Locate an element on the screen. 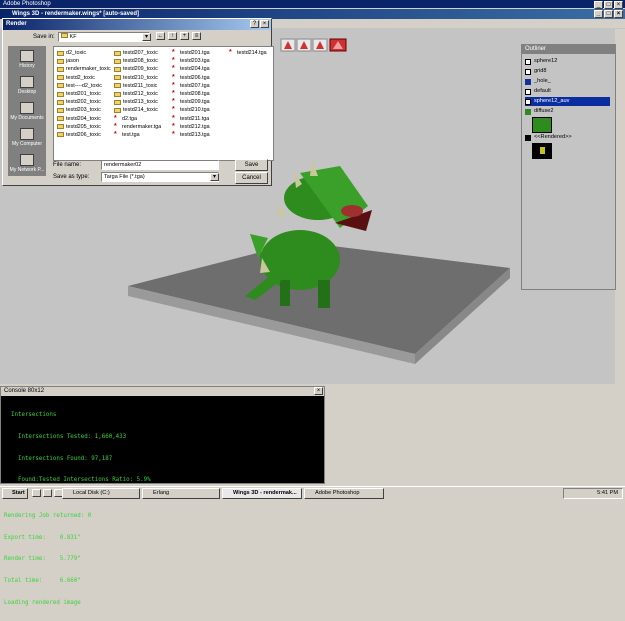  start-button: Start is located at coordinates (15, 493).